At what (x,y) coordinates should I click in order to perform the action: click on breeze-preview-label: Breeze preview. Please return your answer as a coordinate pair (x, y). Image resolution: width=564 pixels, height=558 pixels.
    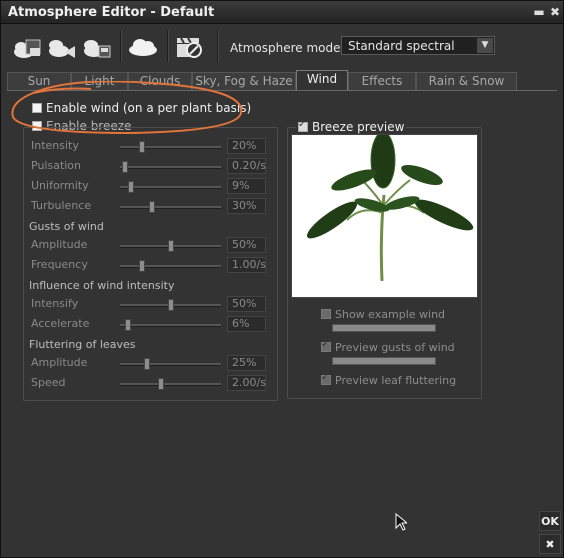
    Looking at the image, I should click on (358, 127).